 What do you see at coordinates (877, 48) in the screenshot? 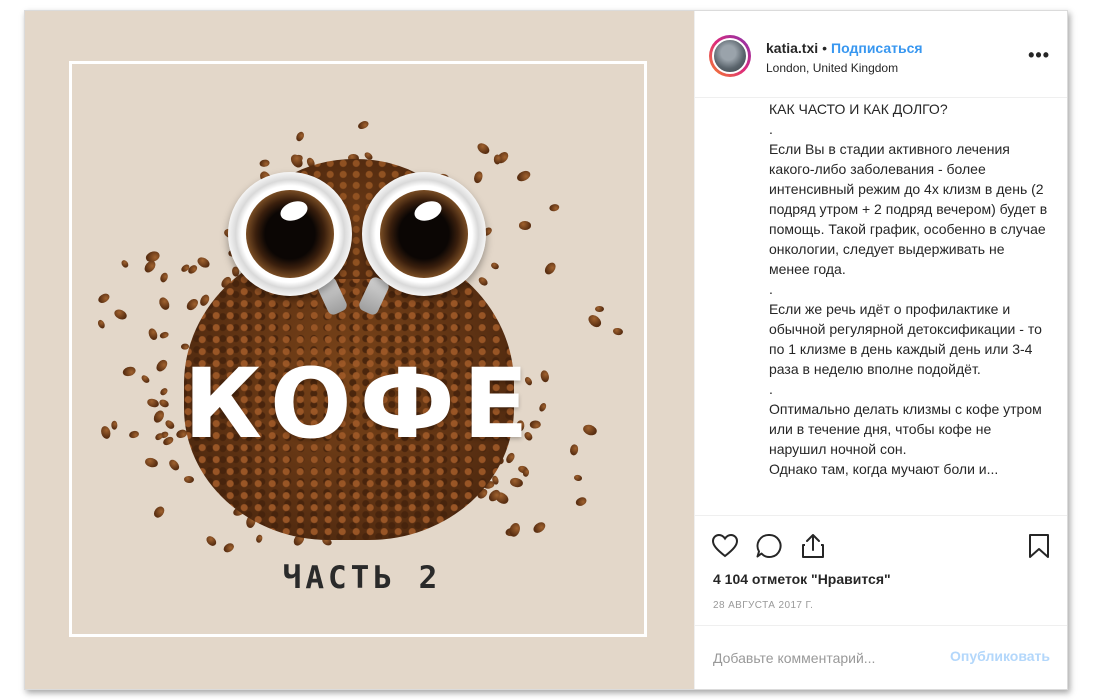
I see `follow-button: Подписаться` at bounding box center [877, 48].